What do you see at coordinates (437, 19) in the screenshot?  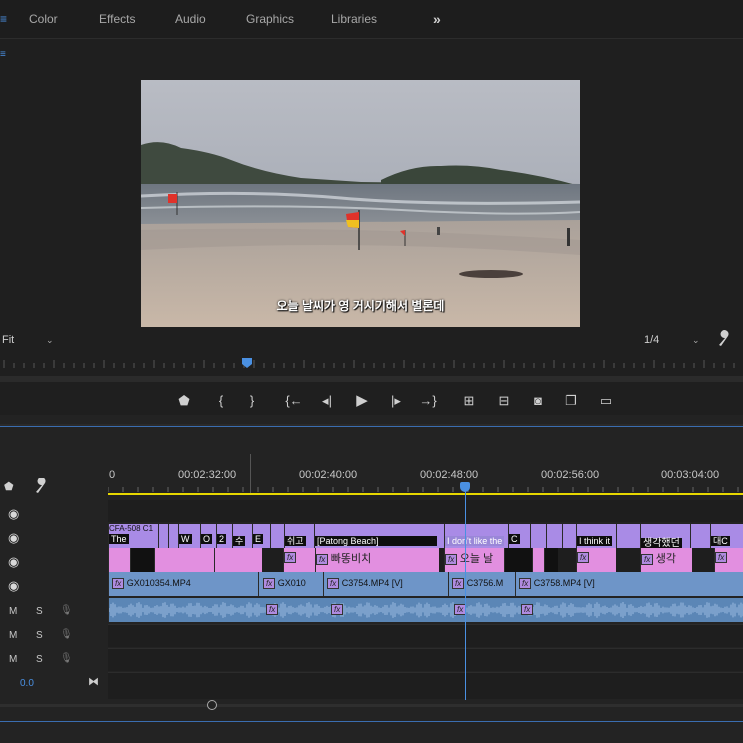 I see `overflow-tabs-button: »` at bounding box center [437, 19].